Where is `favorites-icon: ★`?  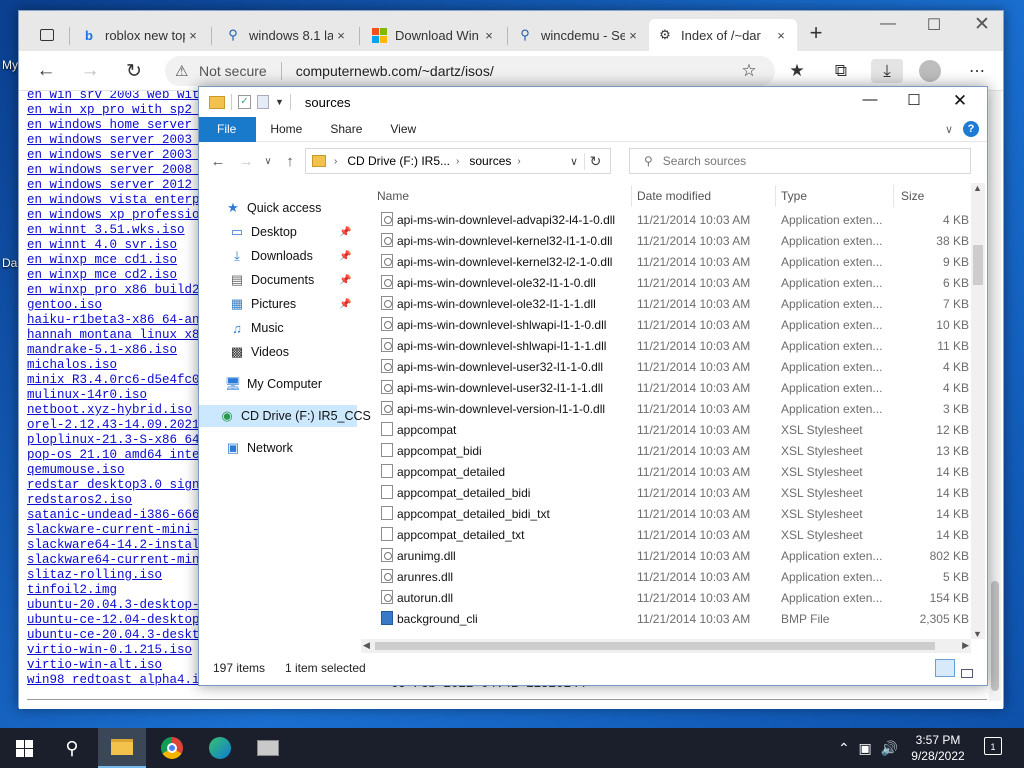
favorites-icon: ★ is located at coordinates (797, 71).